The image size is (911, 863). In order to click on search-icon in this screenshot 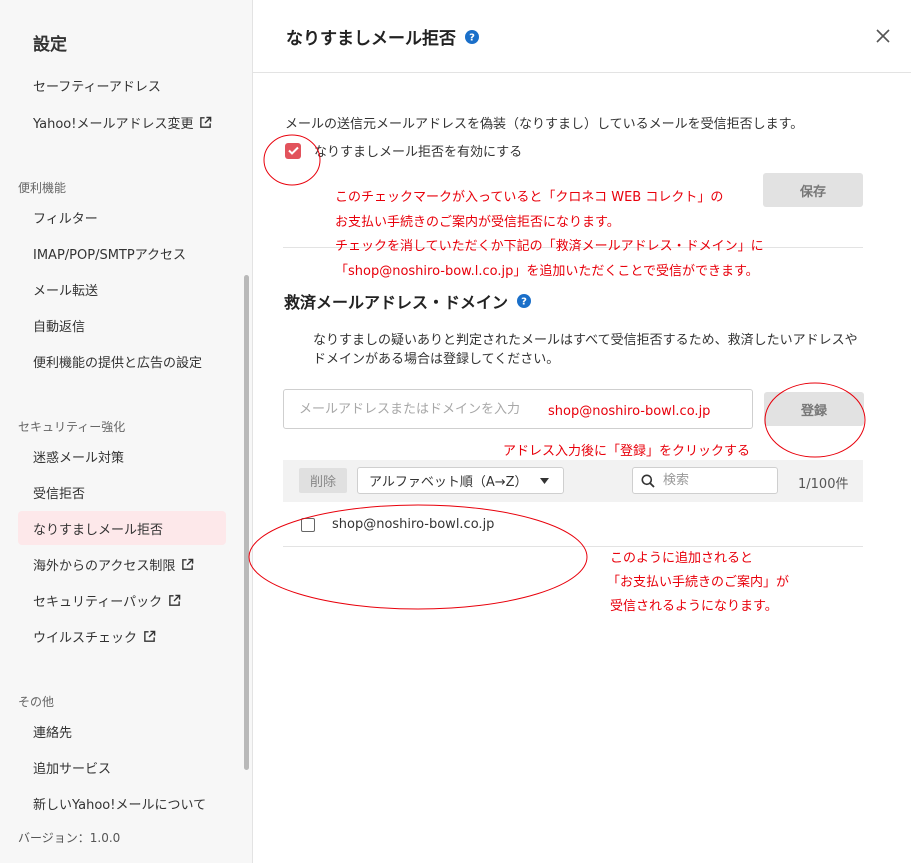, I will do `click(648, 481)`.